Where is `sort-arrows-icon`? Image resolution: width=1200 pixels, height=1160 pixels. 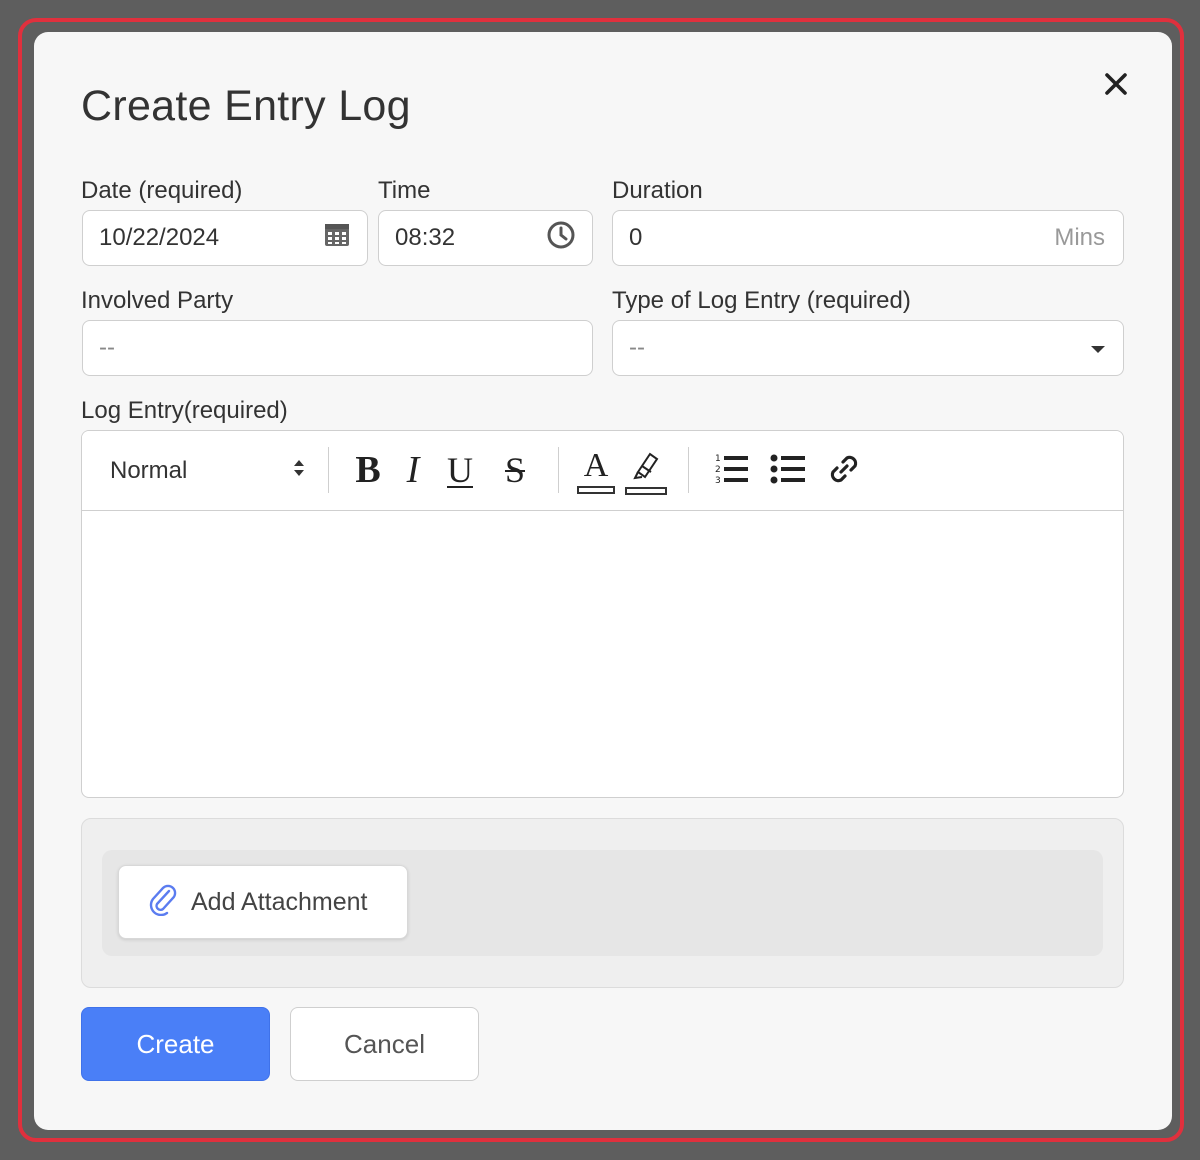
sort-arrows-icon is located at coordinates (299, 471).